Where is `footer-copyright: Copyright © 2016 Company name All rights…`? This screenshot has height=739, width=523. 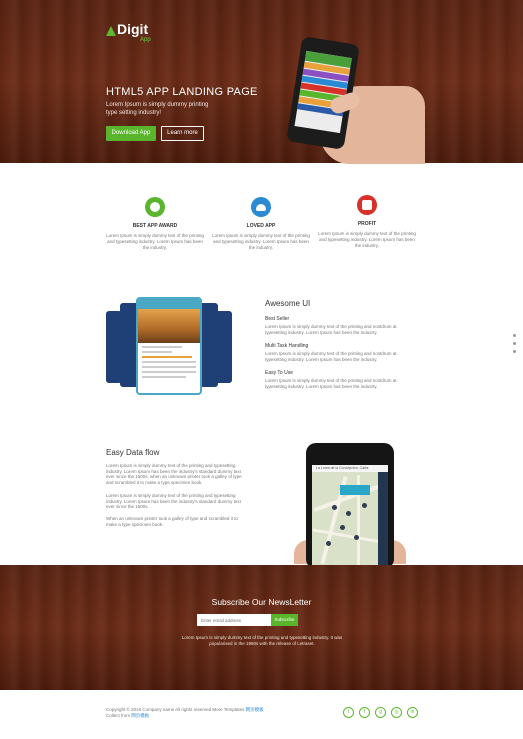
footer-copyright: Copyright © 2016 Company name All rights… is located at coordinates (185, 713).